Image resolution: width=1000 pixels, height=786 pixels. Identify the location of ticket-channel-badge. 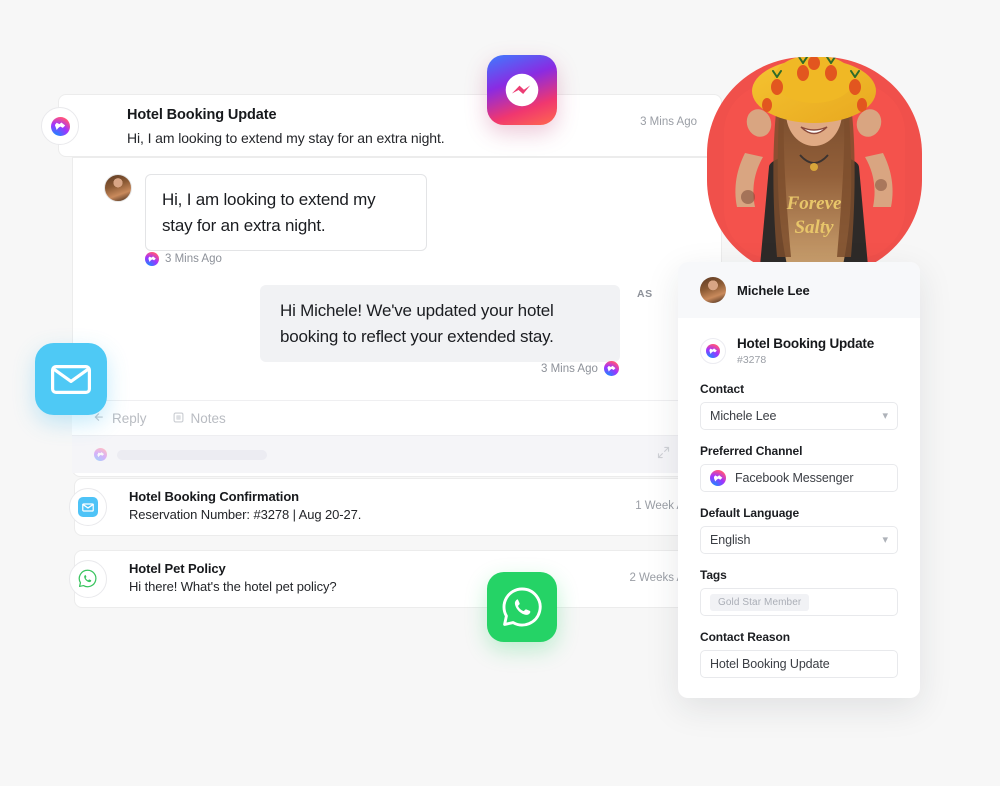
(713, 351).